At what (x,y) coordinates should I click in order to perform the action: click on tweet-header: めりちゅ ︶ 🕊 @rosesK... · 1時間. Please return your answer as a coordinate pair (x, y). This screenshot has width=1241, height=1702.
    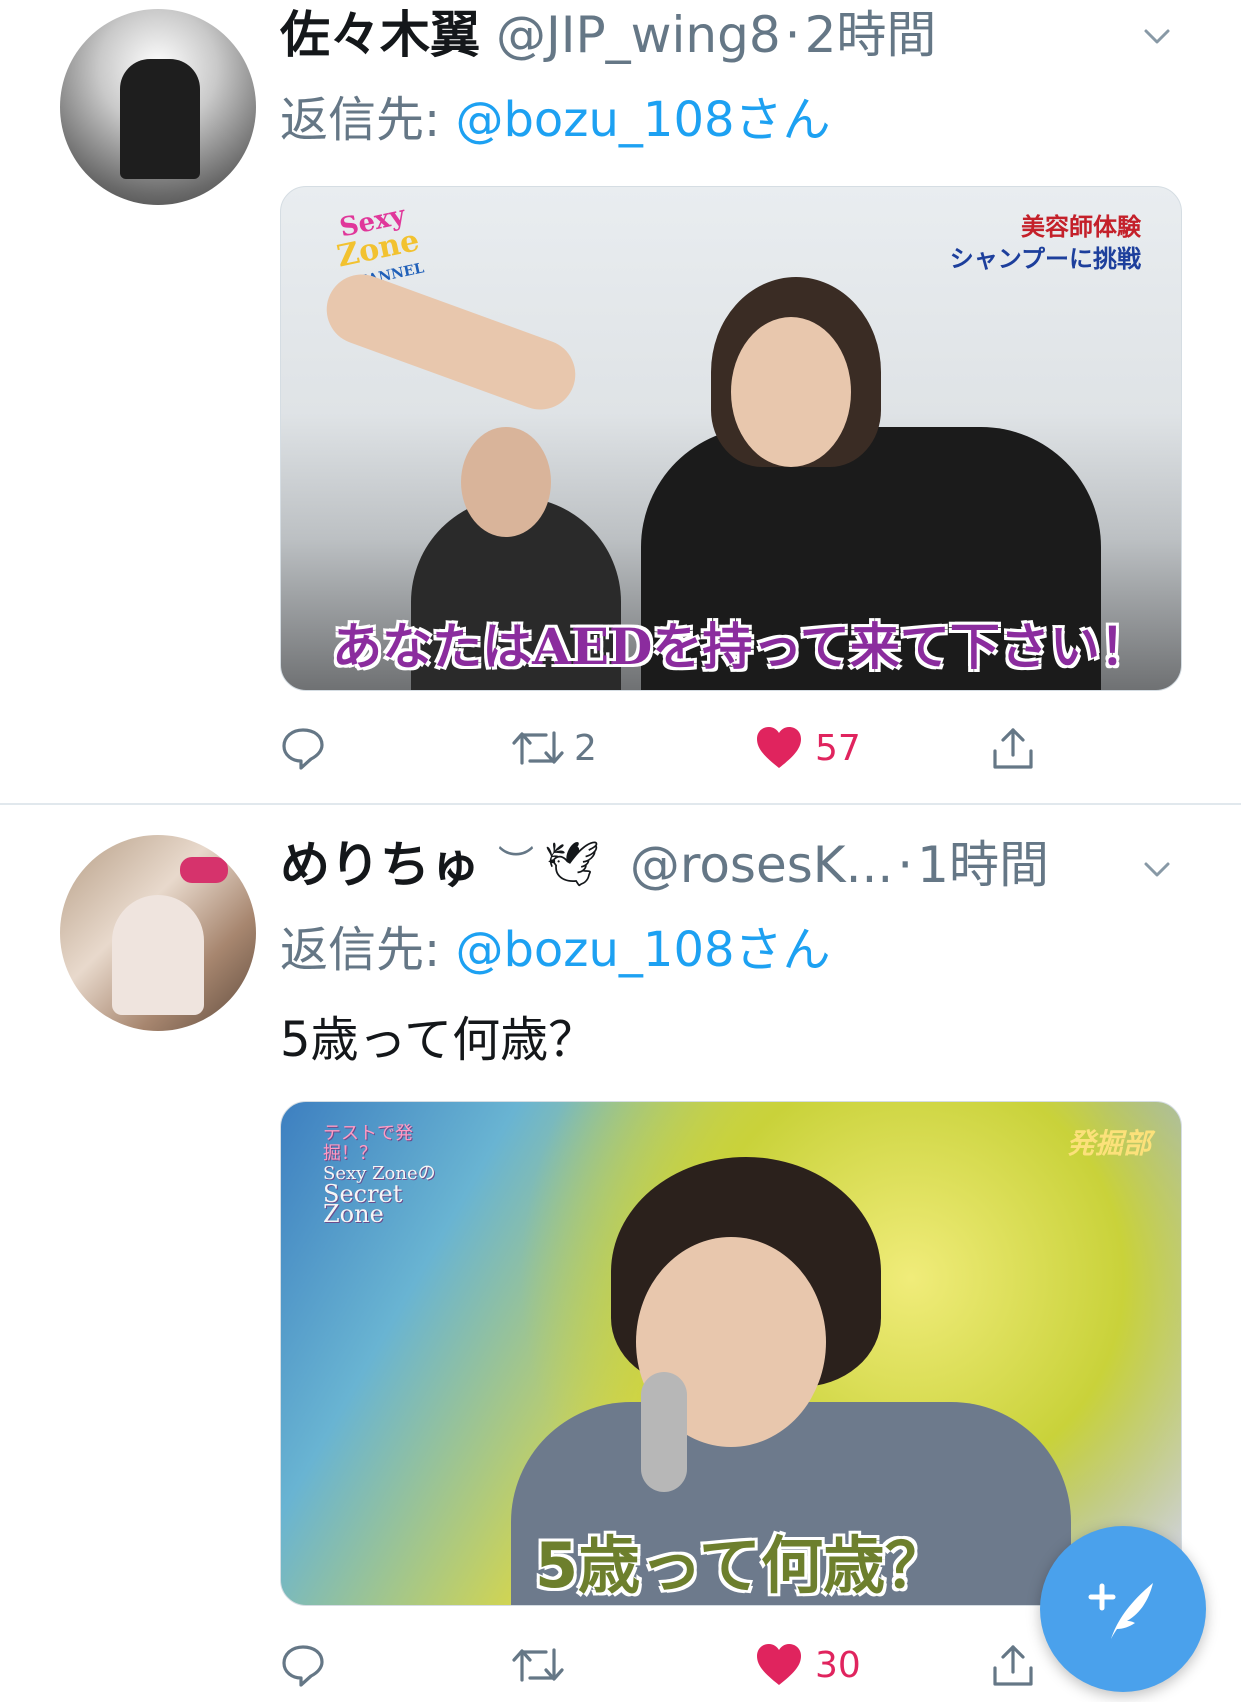
    Looking at the image, I should click on (664, 865).